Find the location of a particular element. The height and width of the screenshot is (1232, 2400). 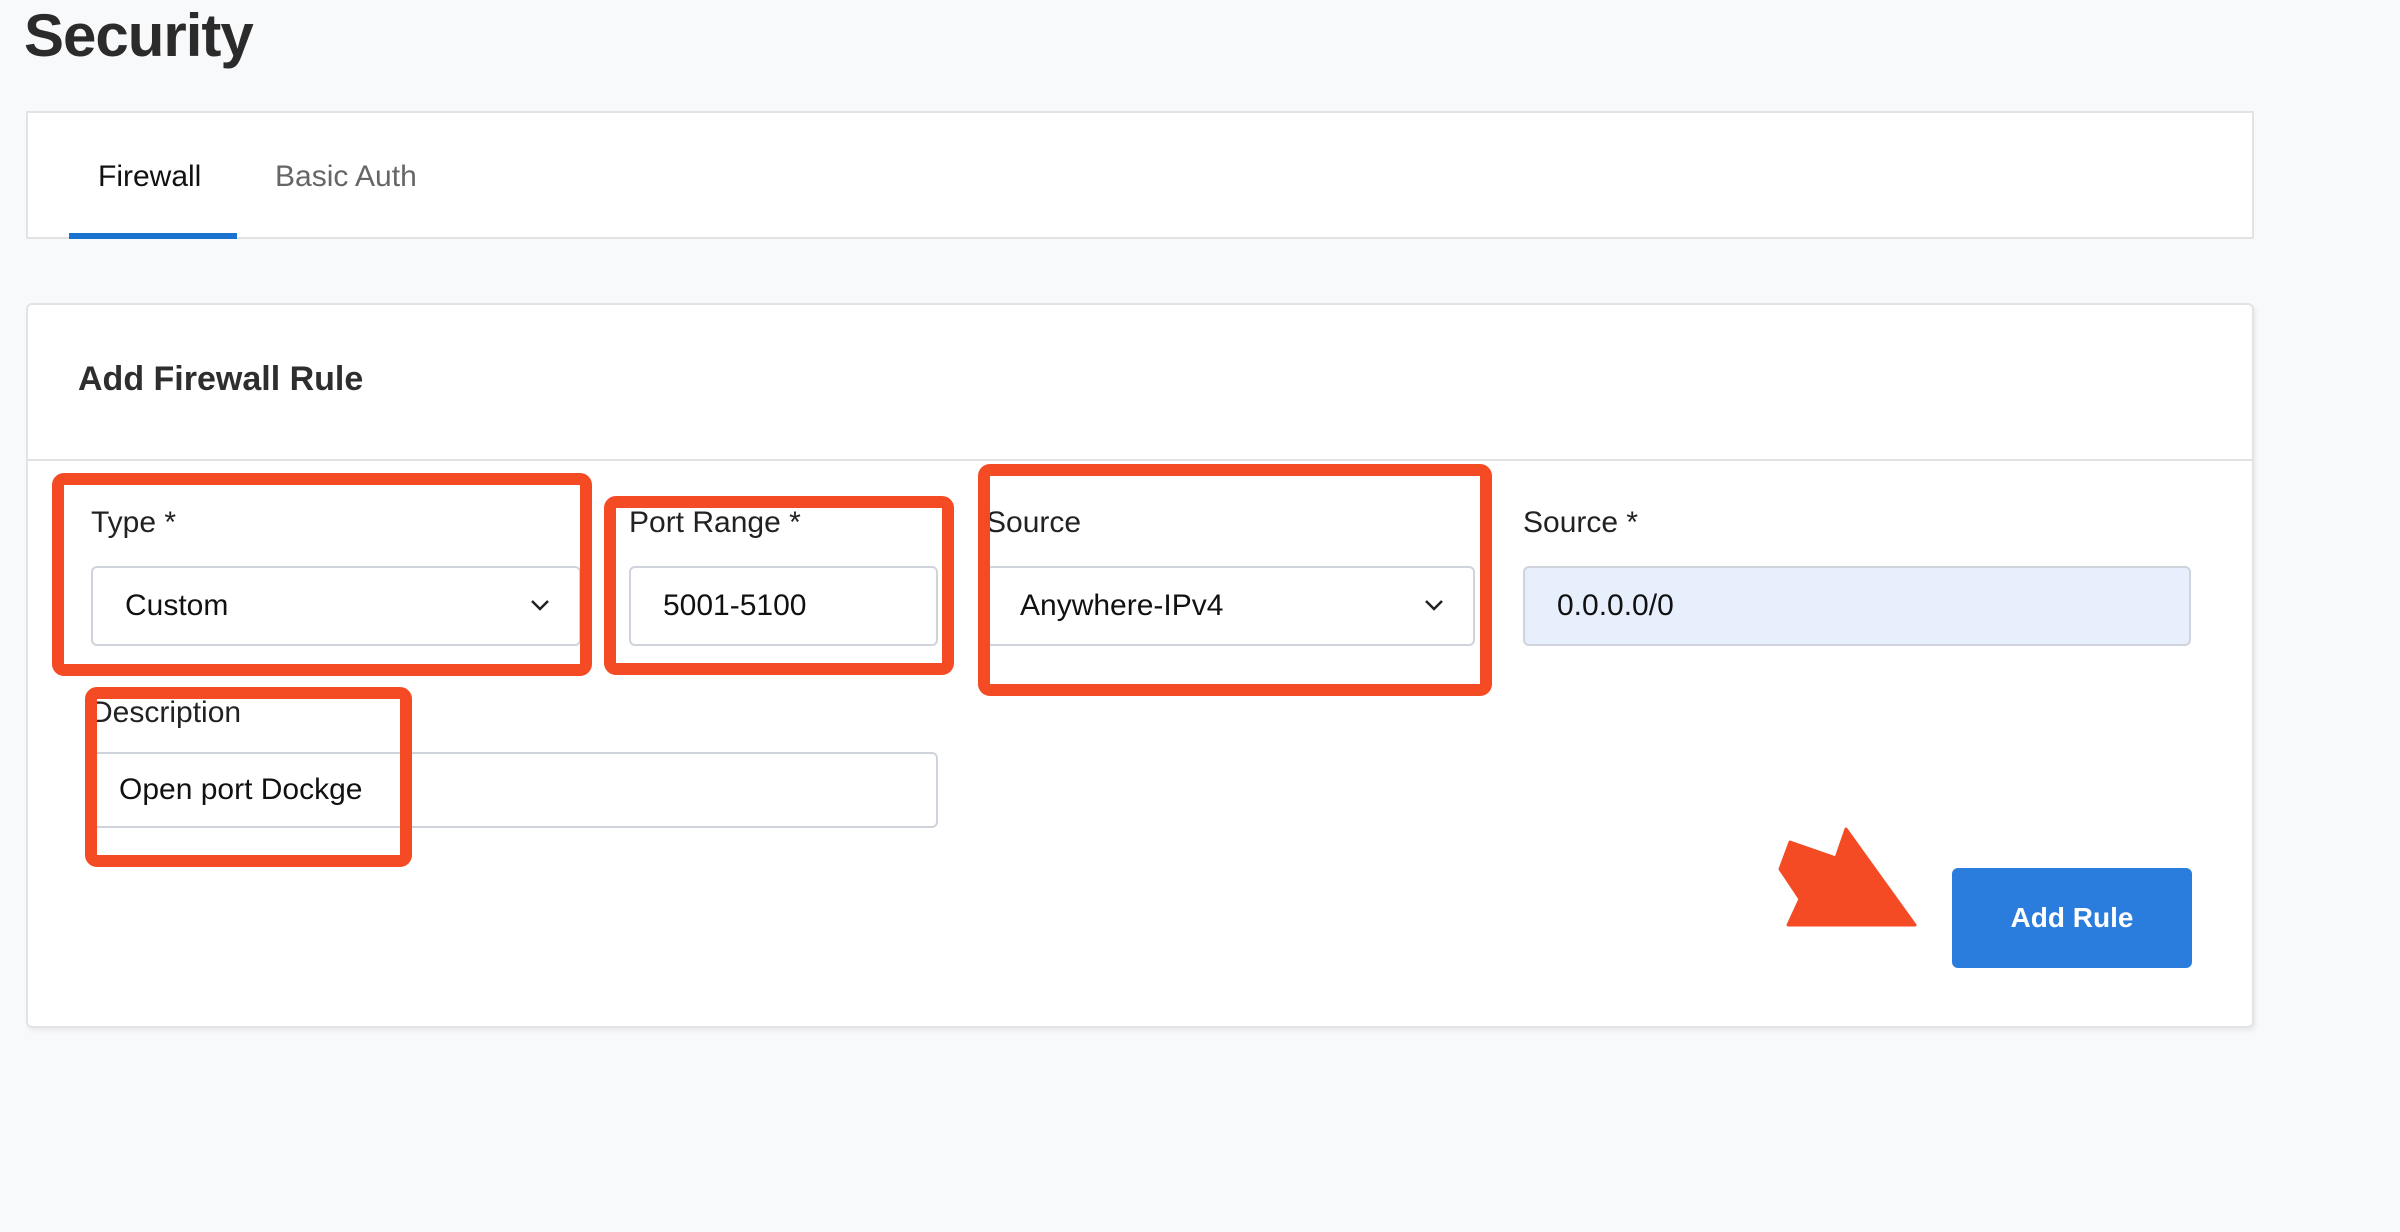

card-header: Add Firewall Rule is located at coordinates (1140, 383).